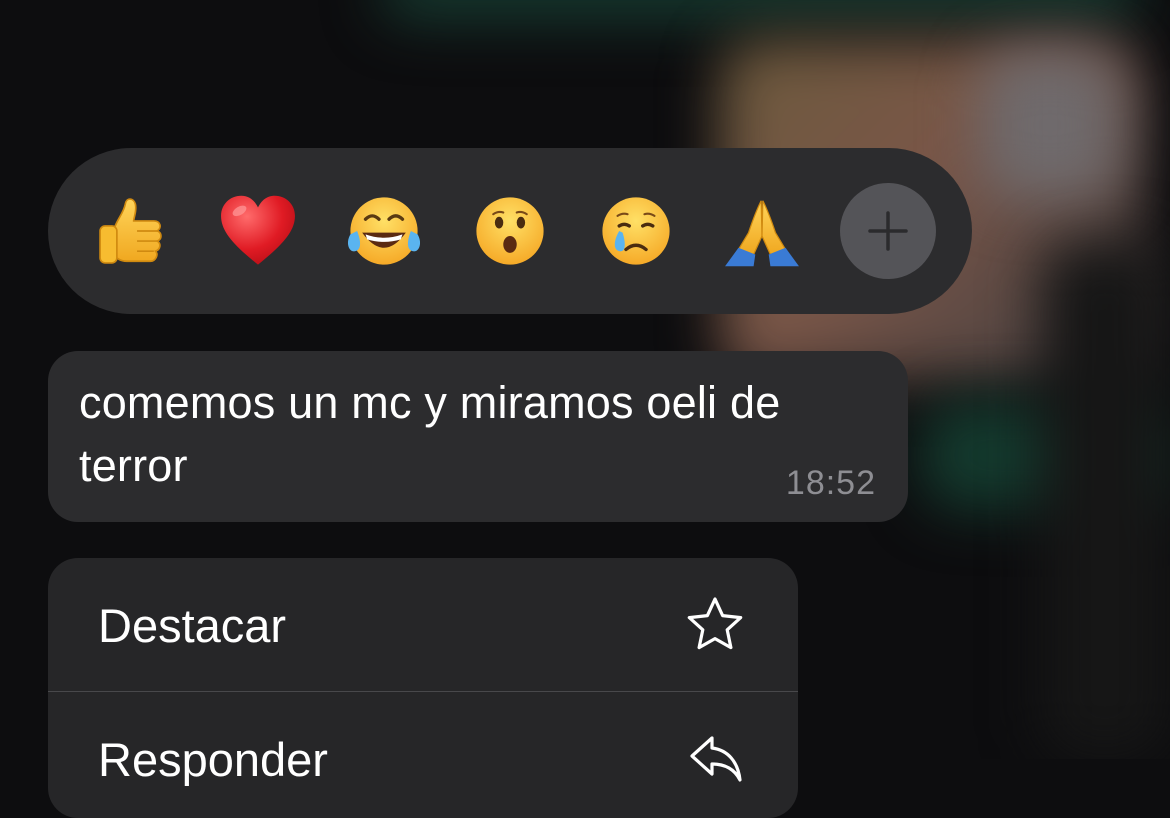 The image size is (1170, 818). What do you see at coordinates (1050, 125) in the screenshot?
I see `blurred-photo-highlight` at bounding box center [1050, 125].